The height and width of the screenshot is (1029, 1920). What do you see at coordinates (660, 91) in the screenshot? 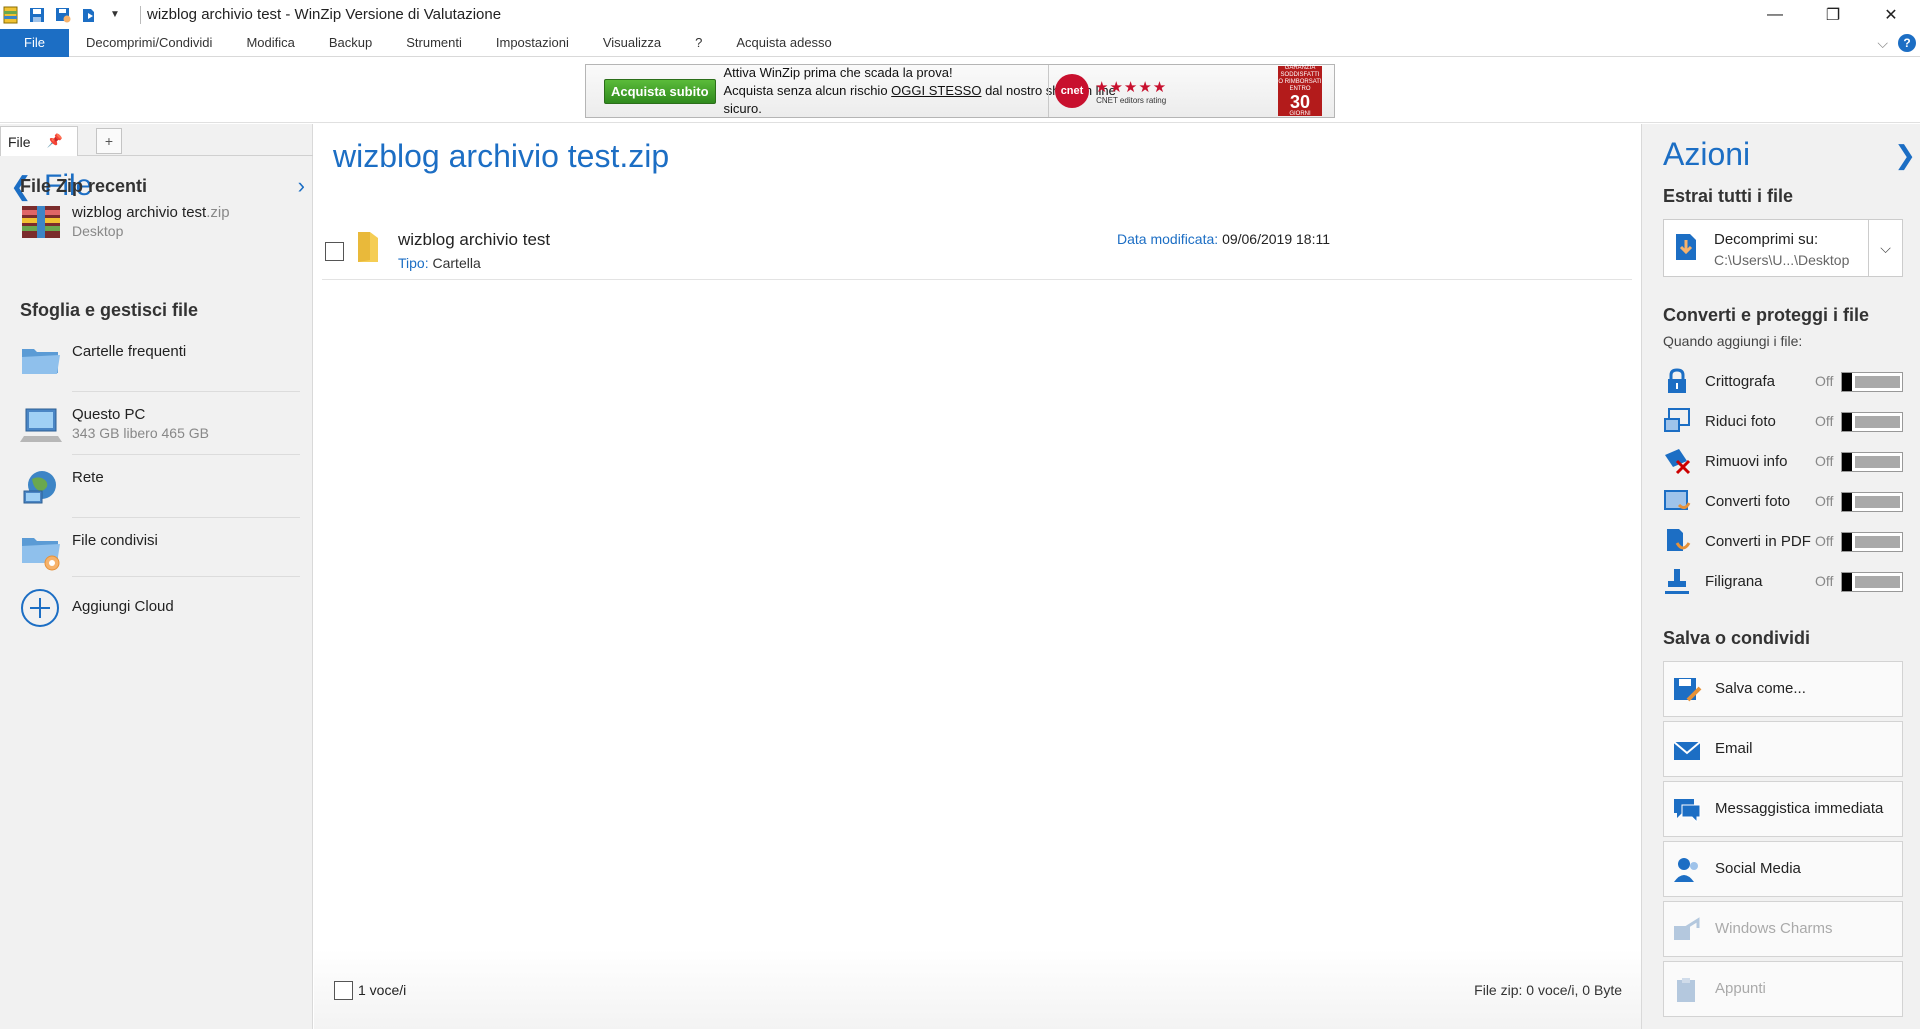
I see `buy-now-button: Acquista subito` at bounding box center [660, 91].